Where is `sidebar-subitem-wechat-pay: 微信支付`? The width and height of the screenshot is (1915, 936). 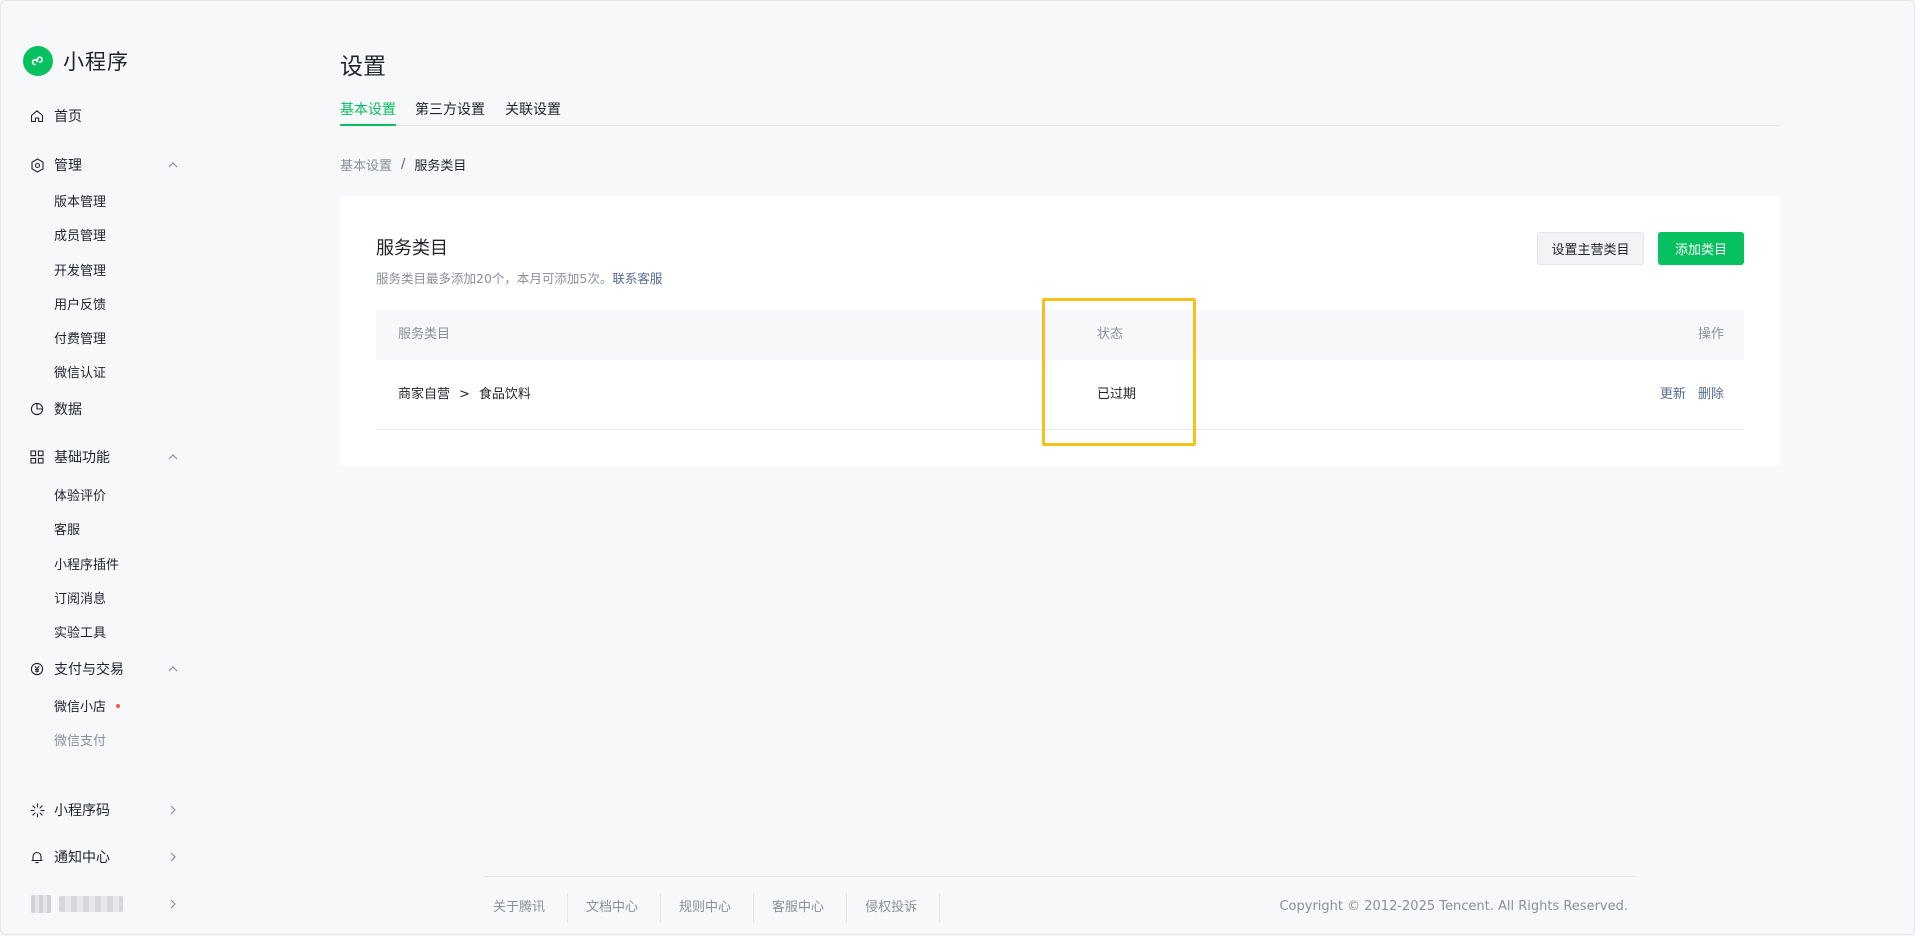
sidebar-subitem-wechat-pay: 微信支付 is located at coordinates (80, 739).